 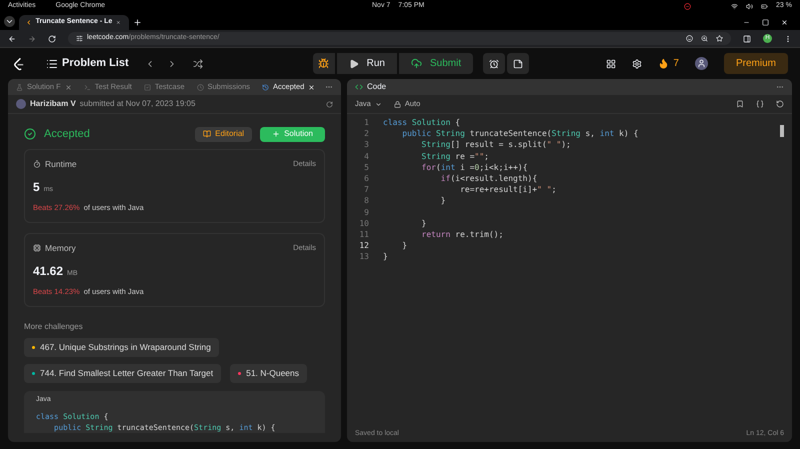 What do you see at coordinates (37, 248) in the screenshot?
I see `chip-icon` at bounding box center [37, 248].